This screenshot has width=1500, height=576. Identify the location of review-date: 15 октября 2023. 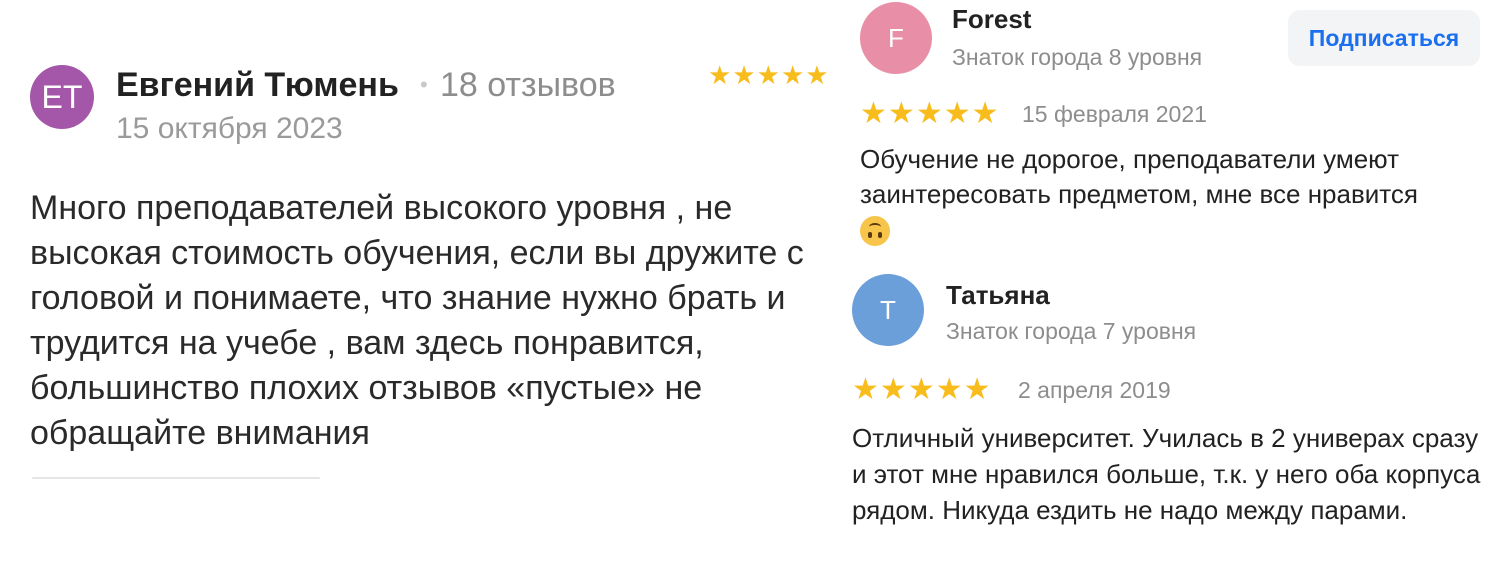
(229, 128).